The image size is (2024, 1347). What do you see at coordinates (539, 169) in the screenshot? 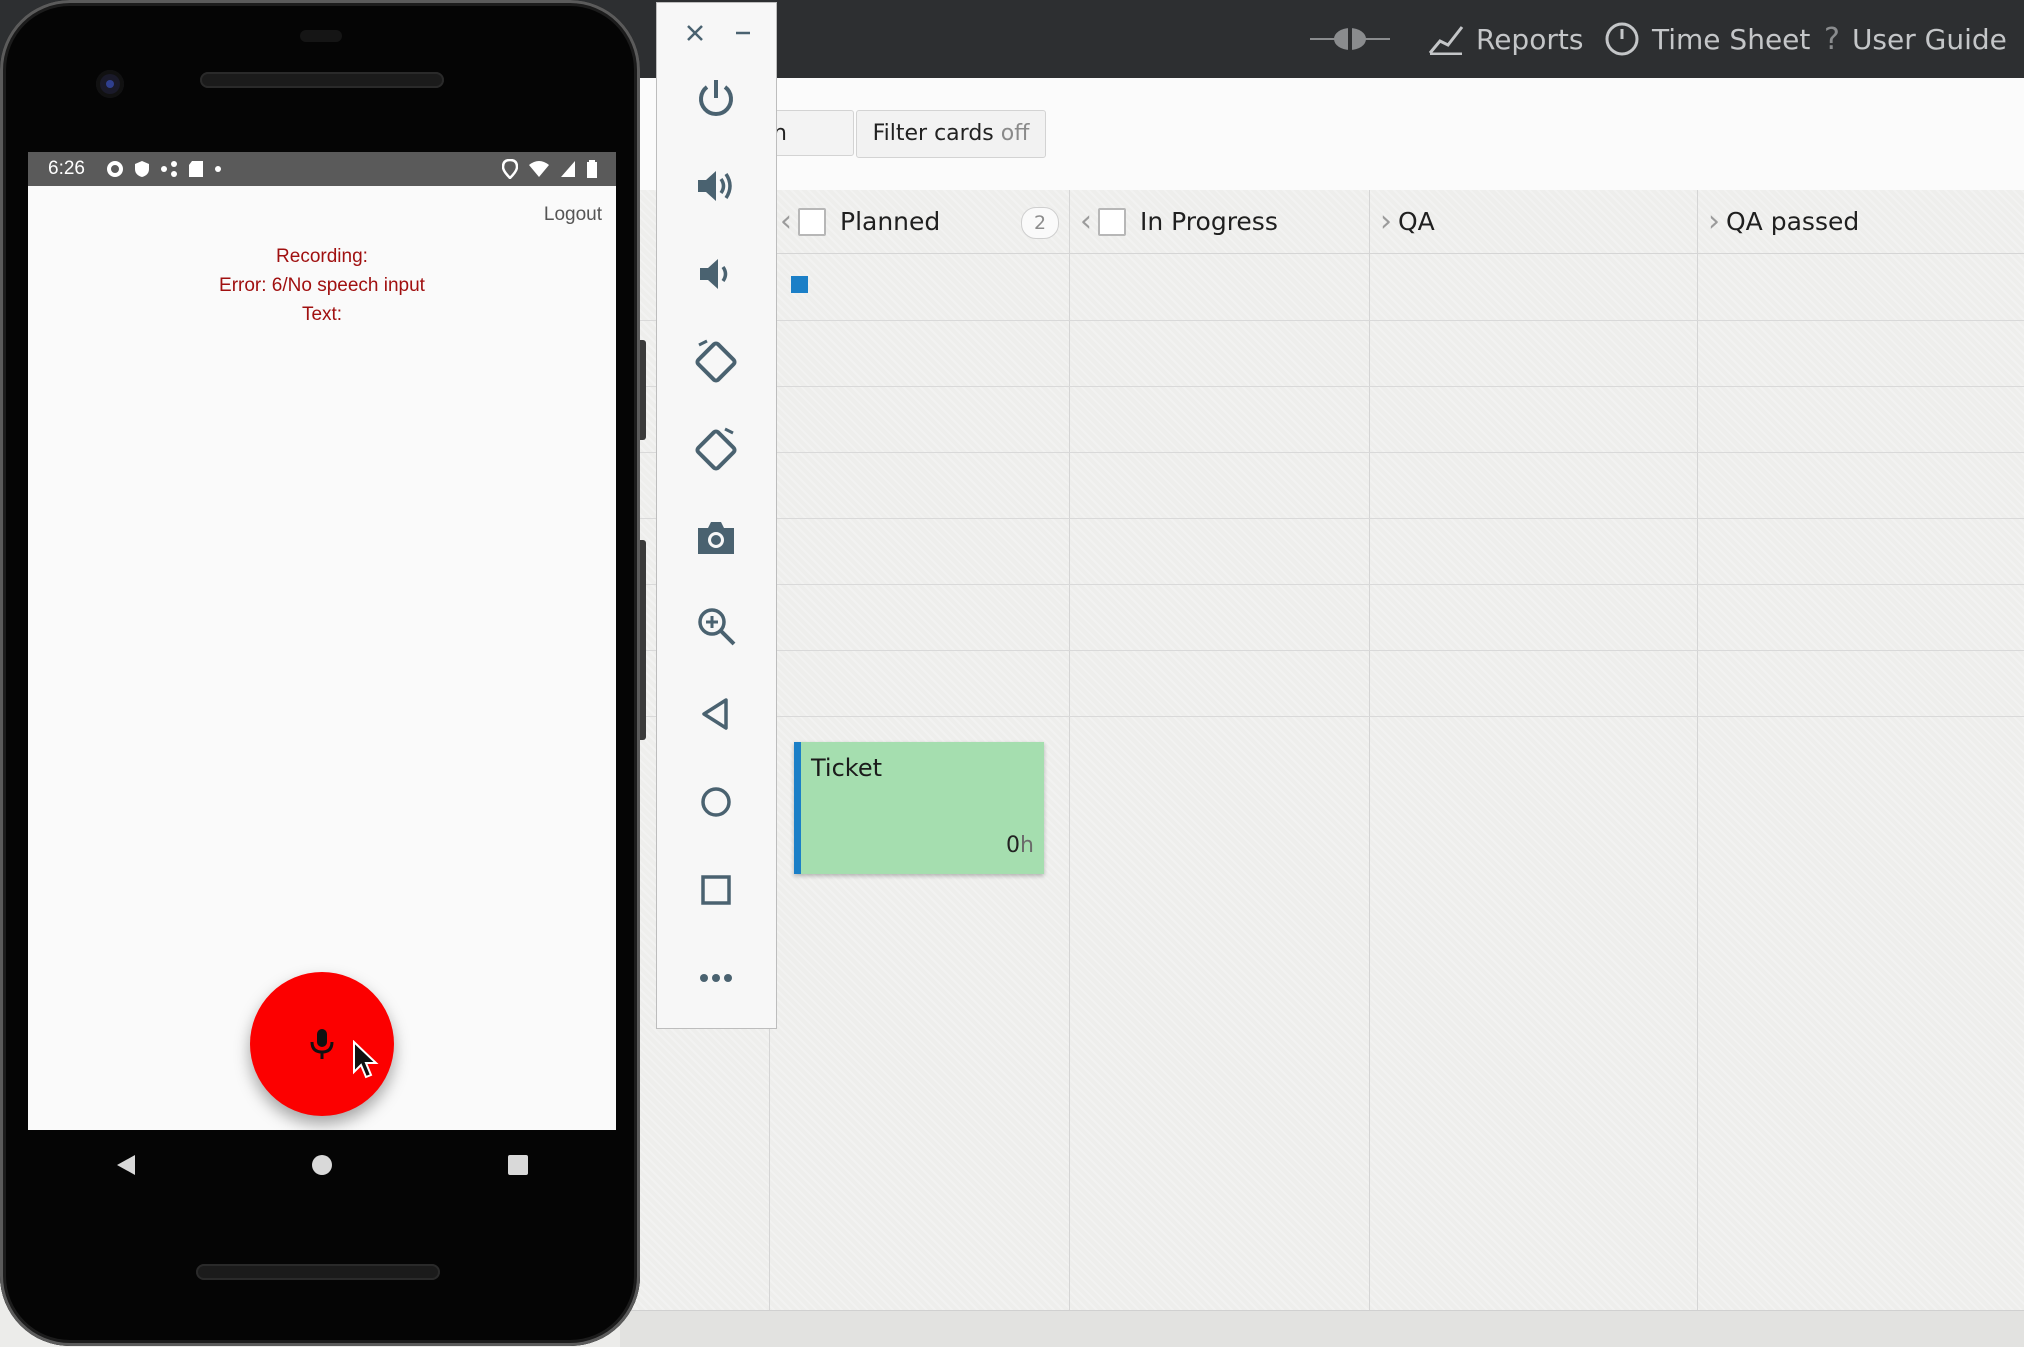
I see `wifi-icon` at bounding box center [539, 169].